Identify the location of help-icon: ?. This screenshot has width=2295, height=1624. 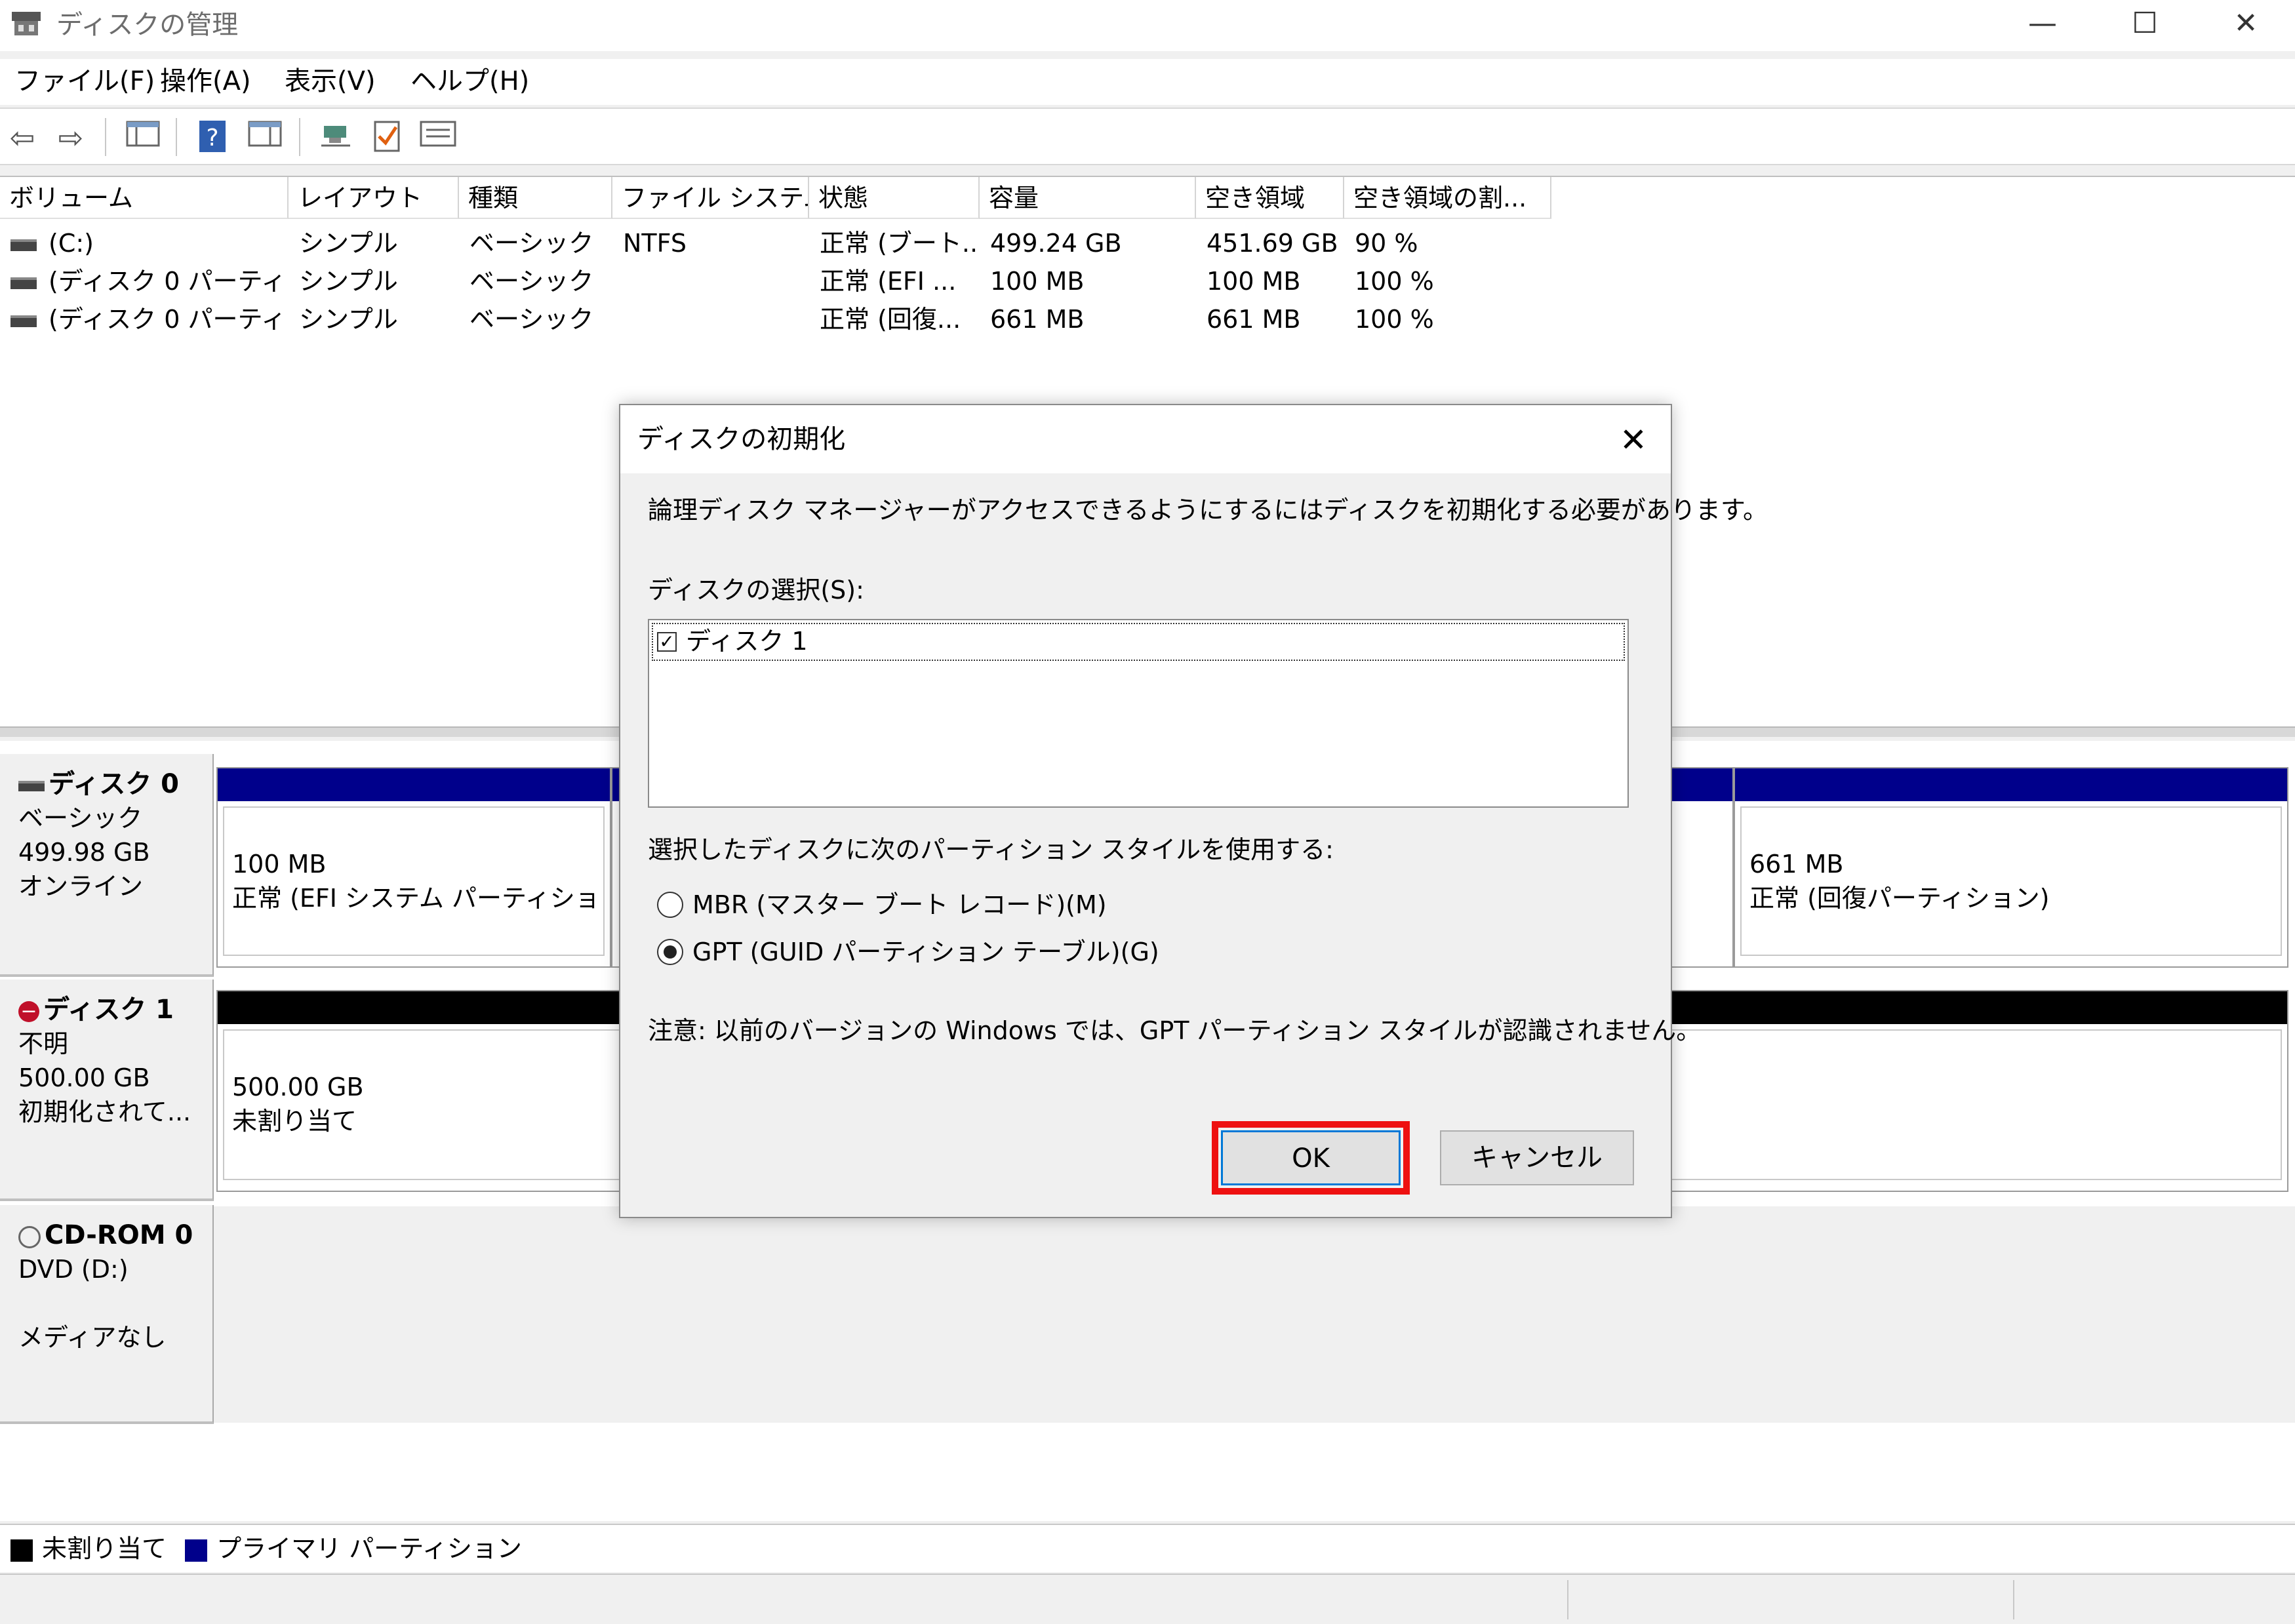
(212, 137).